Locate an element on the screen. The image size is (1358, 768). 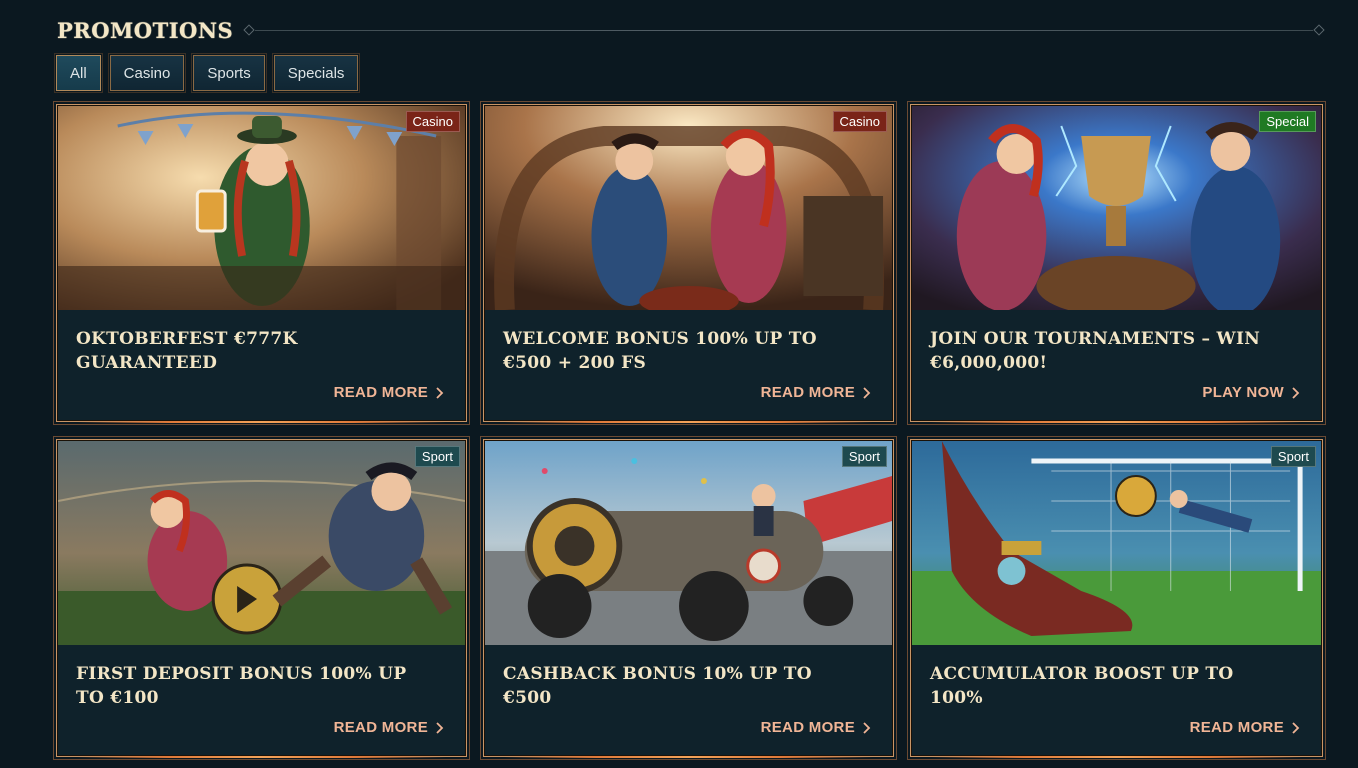
filter-all-button: All is located at coordinates (78, 73).